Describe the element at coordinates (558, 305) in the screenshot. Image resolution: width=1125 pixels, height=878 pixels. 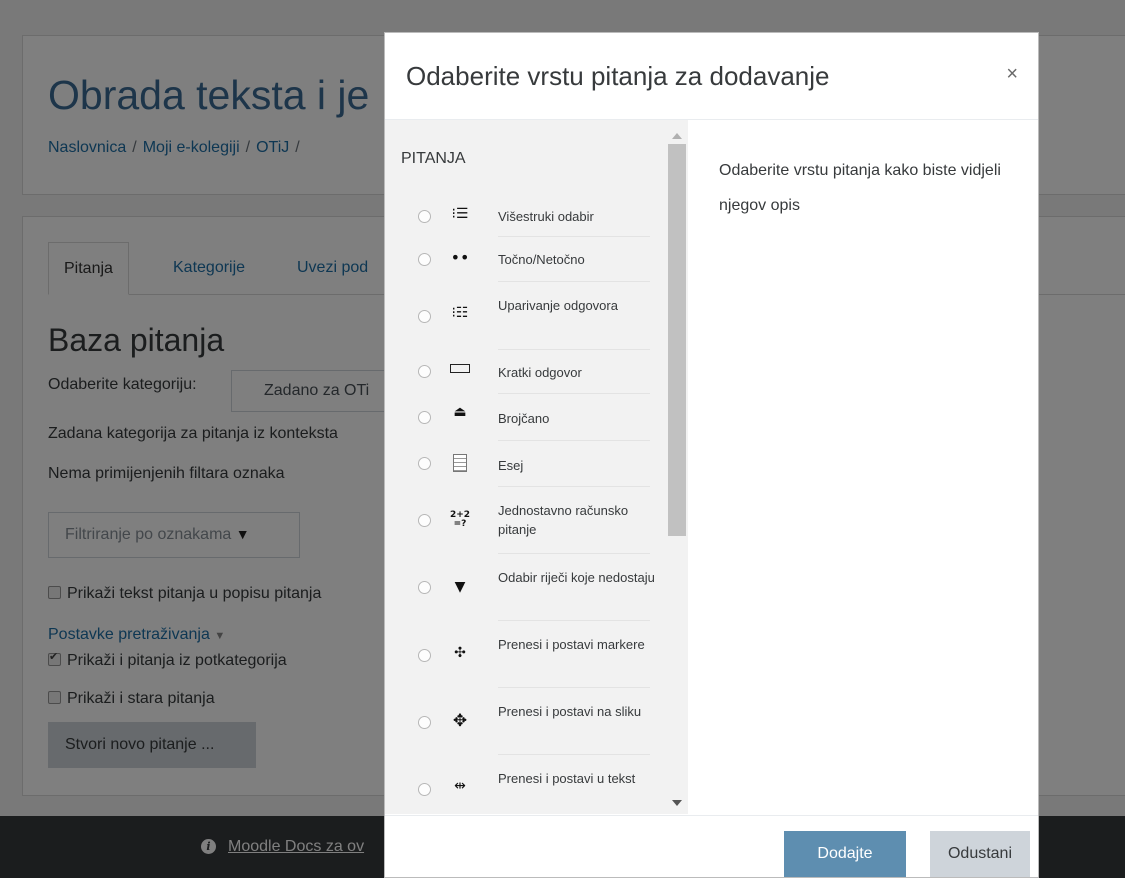
I see `qtype-label: Uparivanje odgovora` at that location.